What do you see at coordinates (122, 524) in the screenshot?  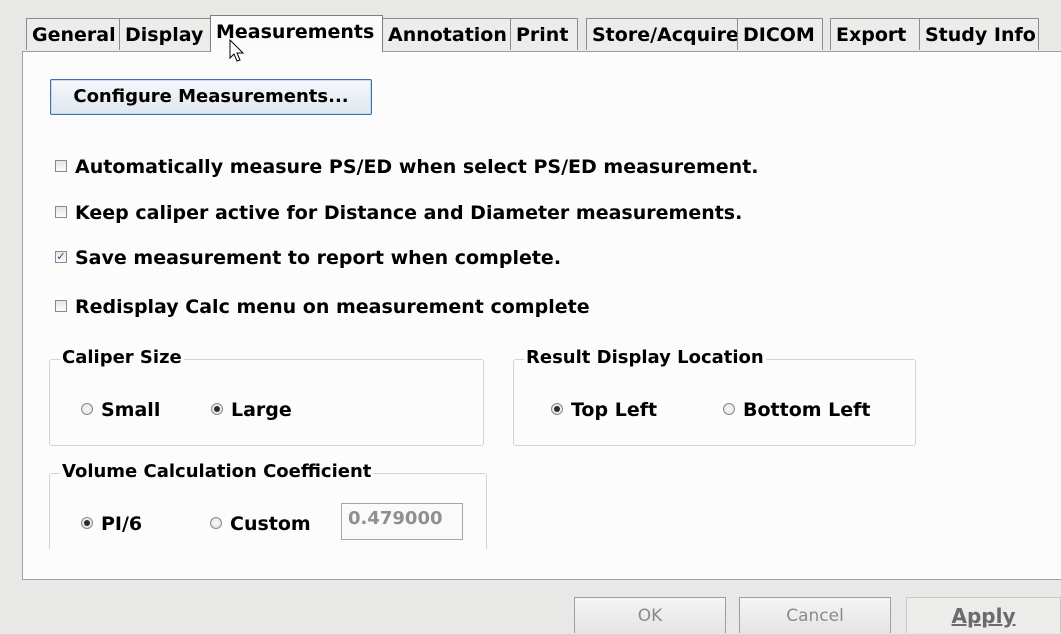 I see `radio-label: PI/6` at bounding box center [122, 524].